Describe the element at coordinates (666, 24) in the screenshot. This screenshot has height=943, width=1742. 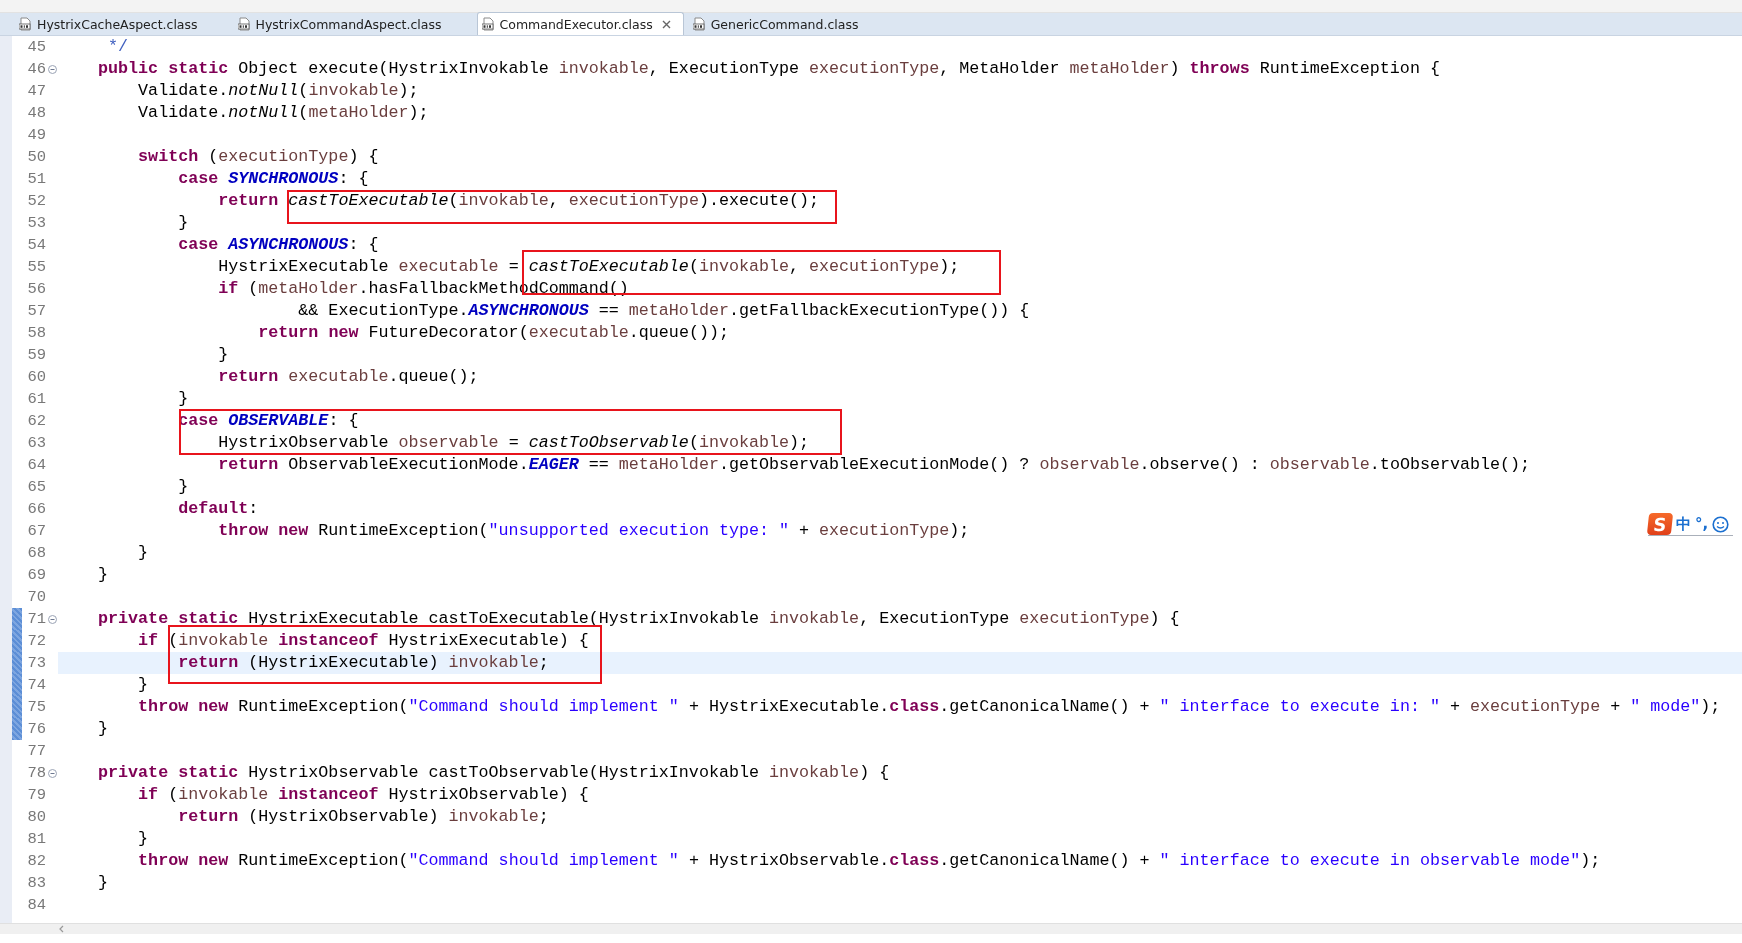
I see `close-icon` at that location.